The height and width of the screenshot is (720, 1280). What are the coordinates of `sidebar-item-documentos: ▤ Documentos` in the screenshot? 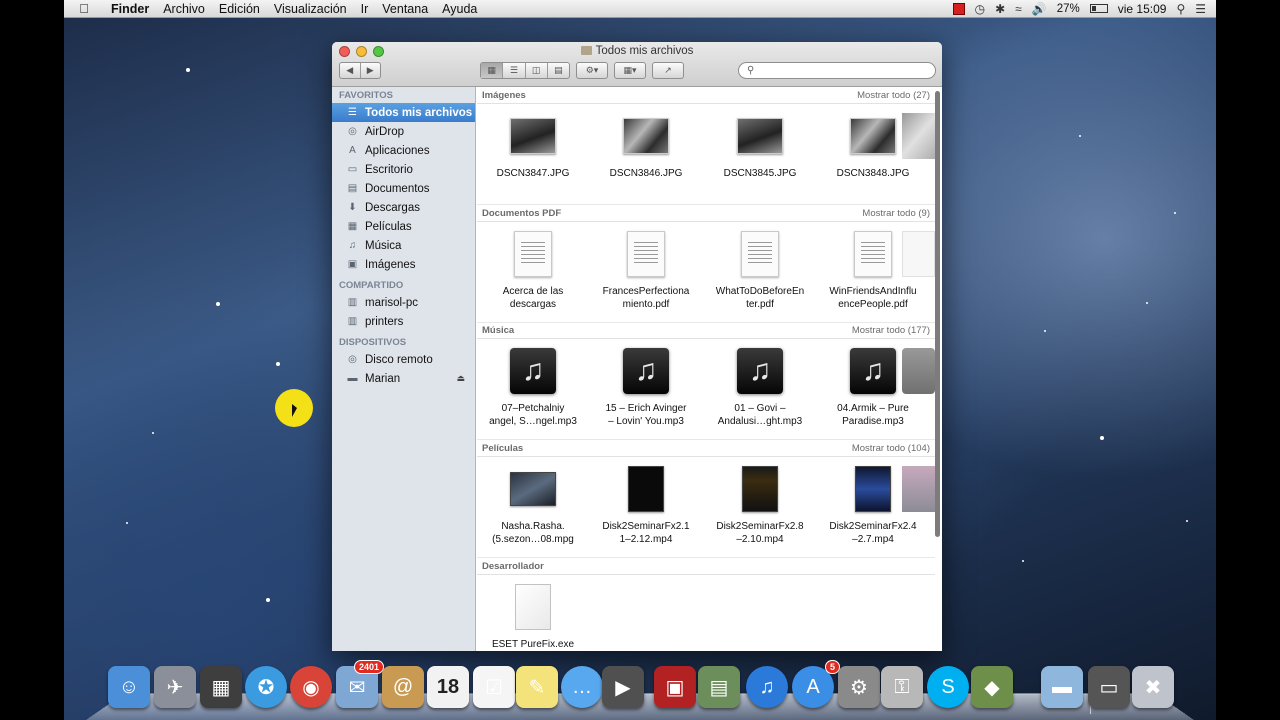 It's located at (403, 188).